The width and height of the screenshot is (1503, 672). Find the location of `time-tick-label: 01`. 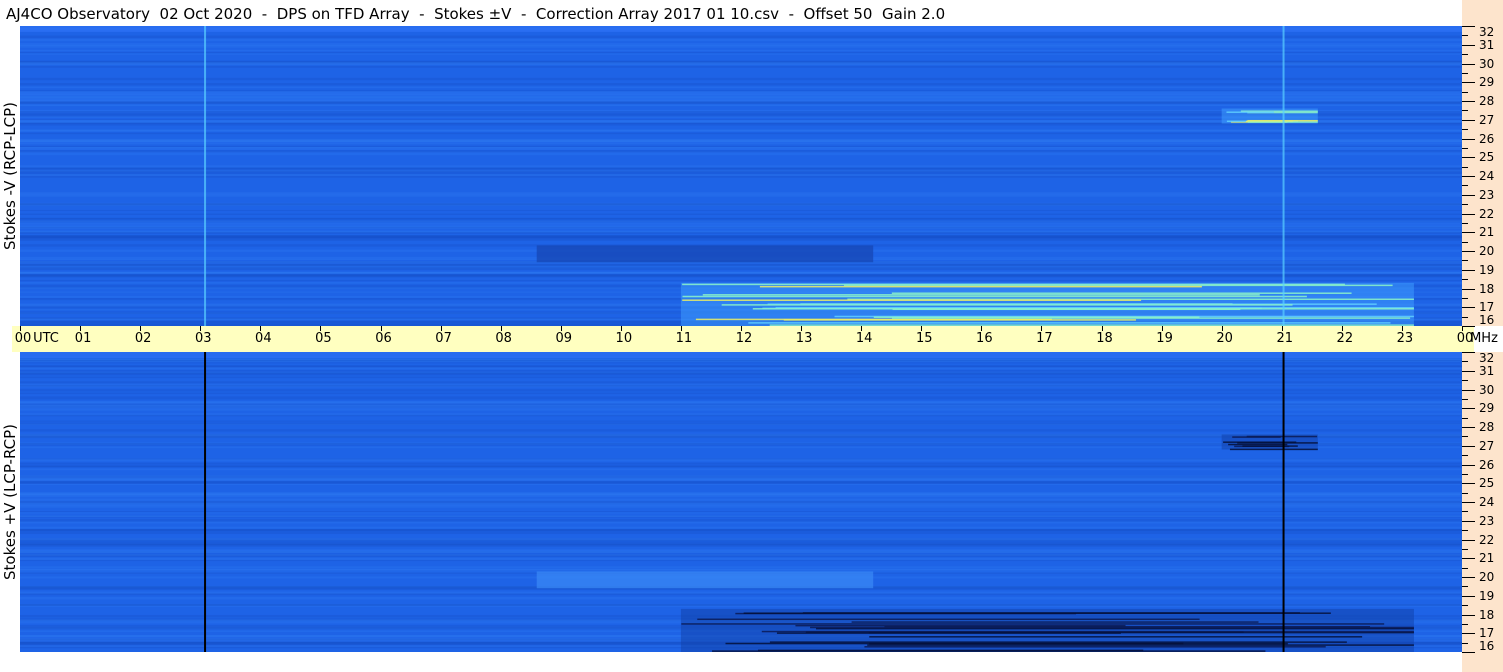

time-tick-label: 01 is located at coordinates (83, 338).